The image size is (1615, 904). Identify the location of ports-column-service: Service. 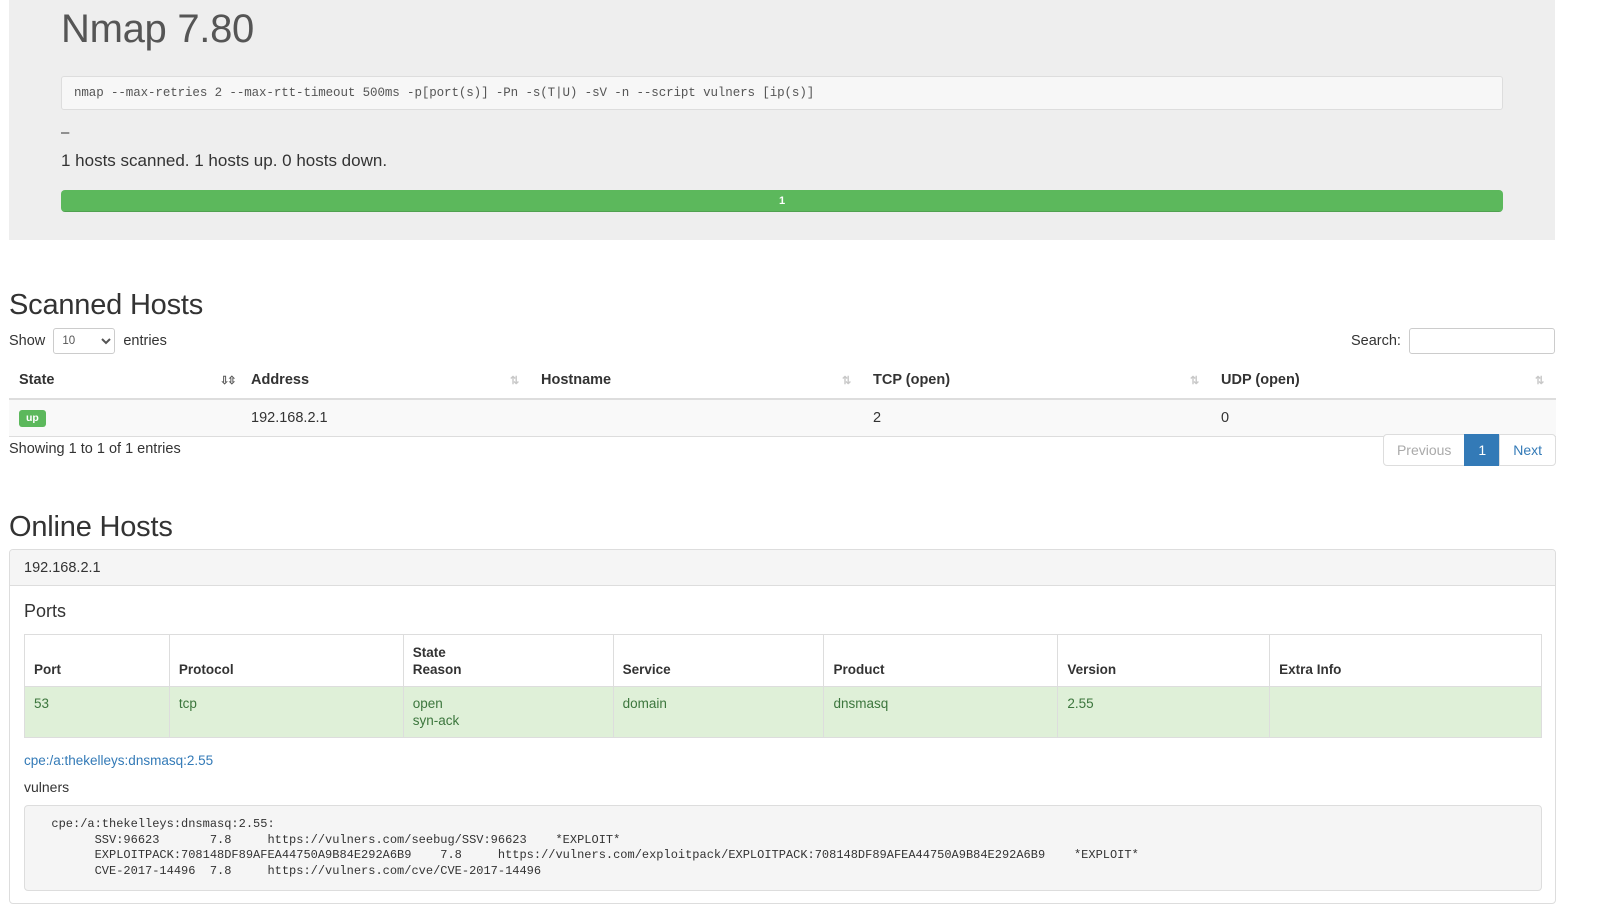
(718, 660).